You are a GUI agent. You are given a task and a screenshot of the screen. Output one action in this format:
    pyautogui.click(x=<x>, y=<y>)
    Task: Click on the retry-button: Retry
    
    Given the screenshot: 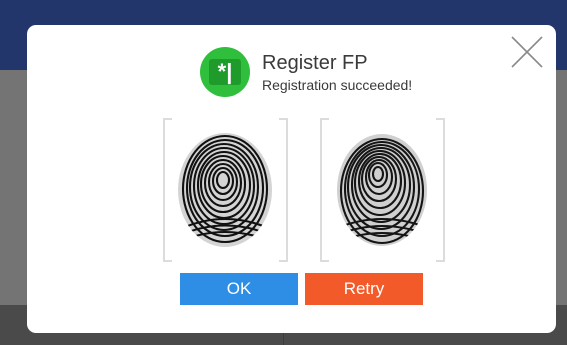 What is the action you would take?
    pyautogui.click(x=364, y=289)
    